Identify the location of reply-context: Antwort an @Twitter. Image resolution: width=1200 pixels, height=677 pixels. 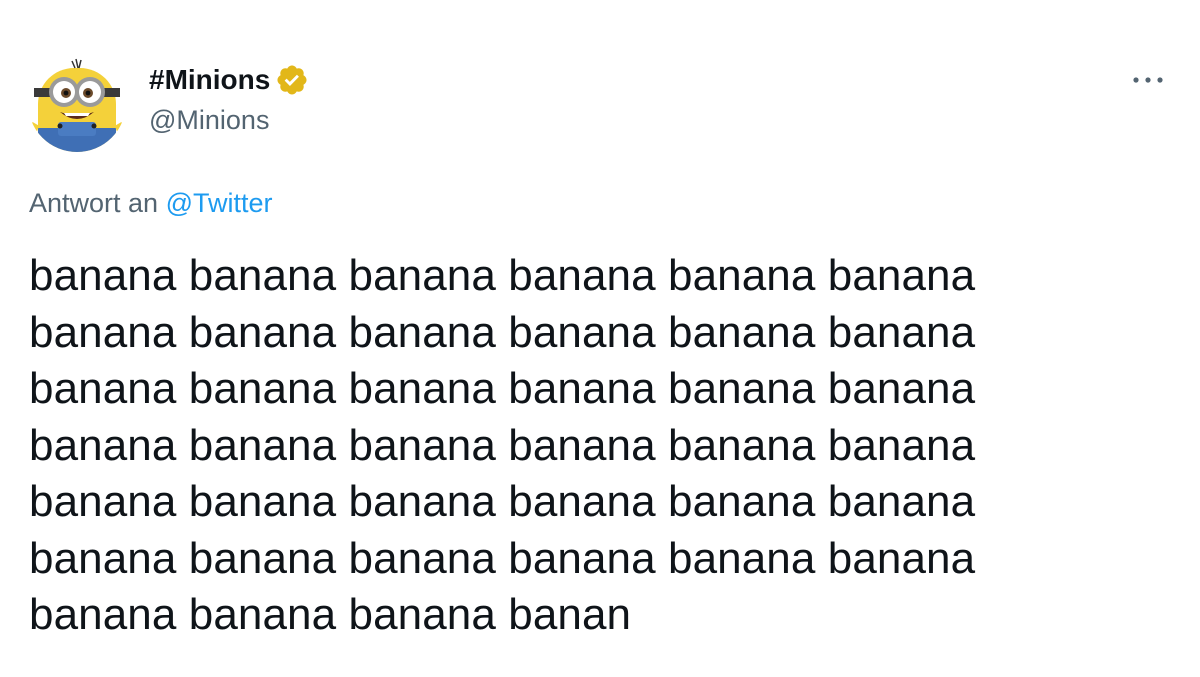
(151, 203).